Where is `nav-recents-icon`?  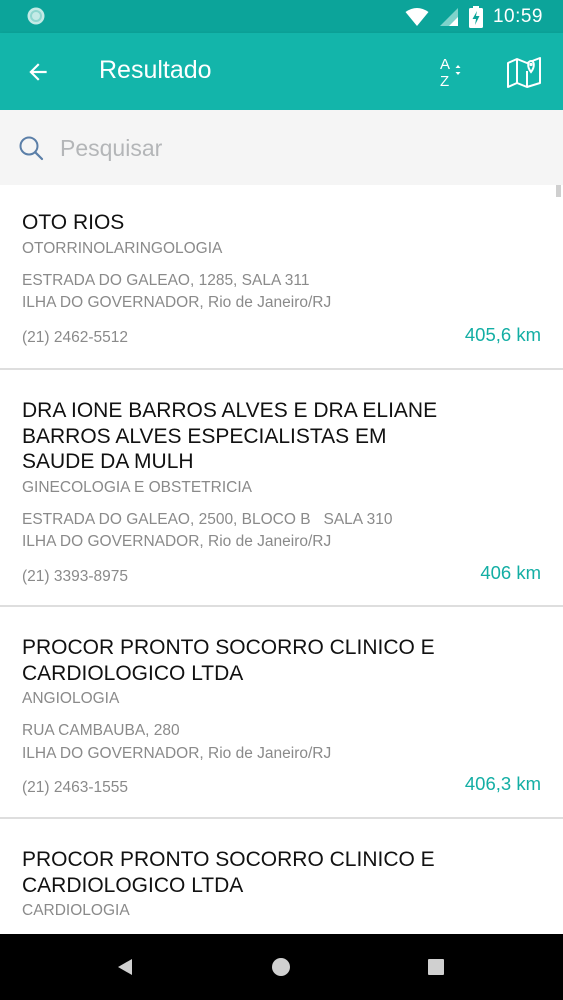
nav-recents-icon is located at coordinates (436, 967).